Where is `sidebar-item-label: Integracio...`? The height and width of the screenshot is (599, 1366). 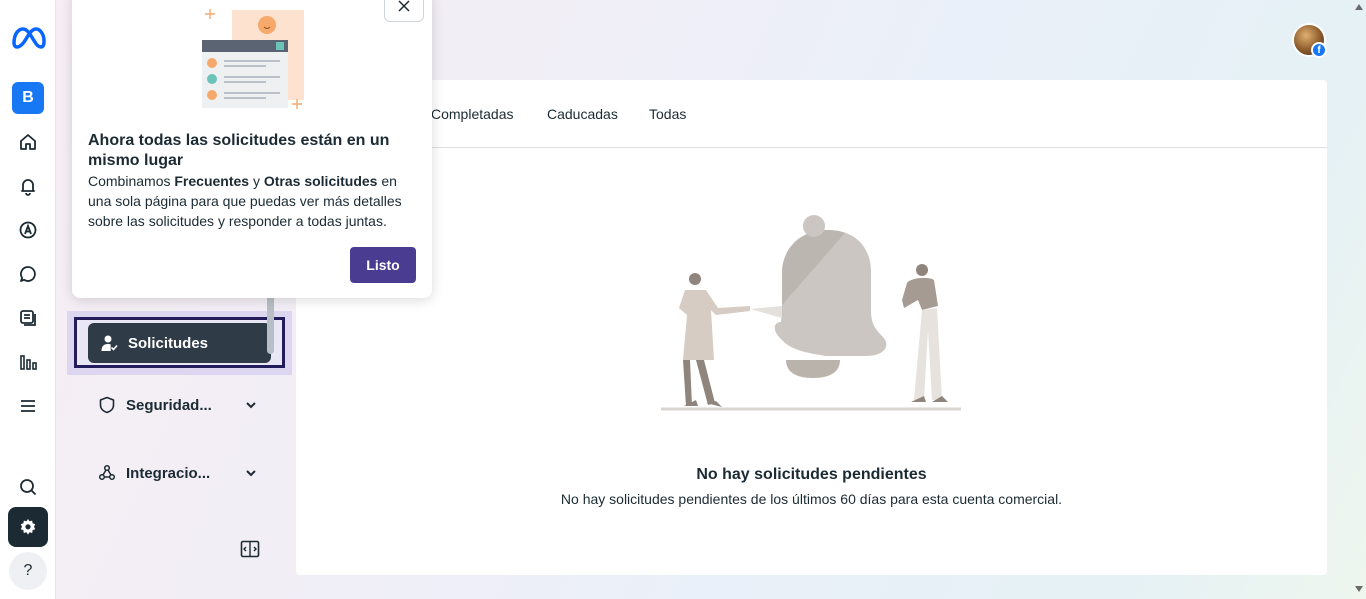 sidebar-item-label: Integracio... is located at coordinates (168, 473).